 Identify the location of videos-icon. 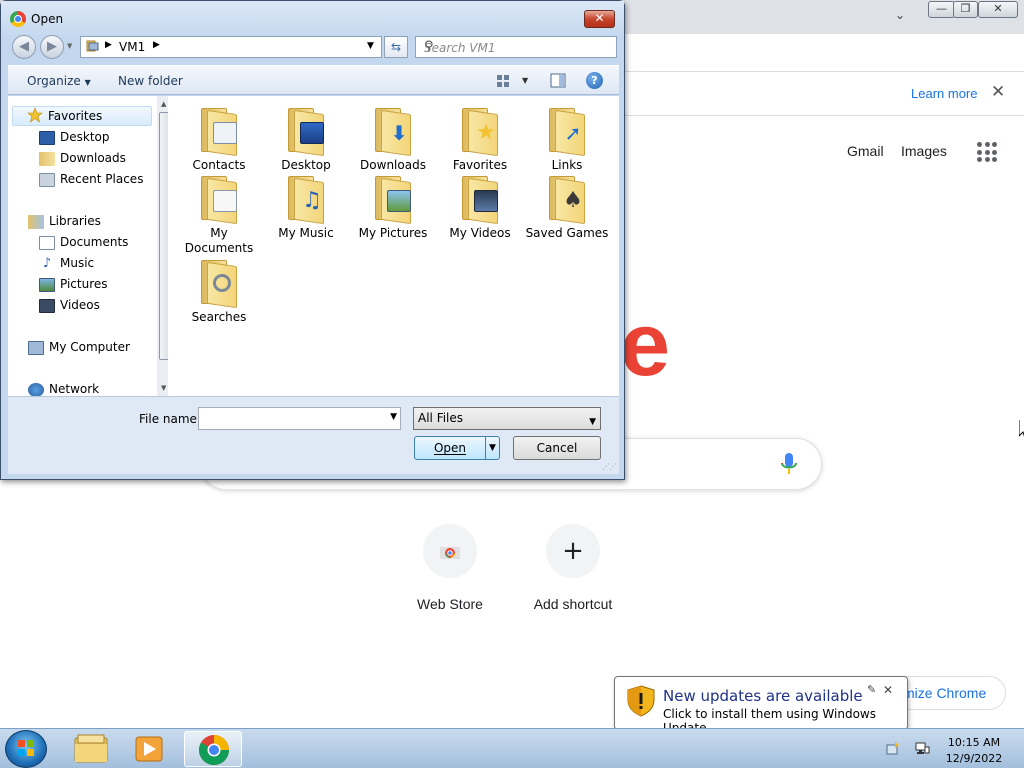
(47, 305).